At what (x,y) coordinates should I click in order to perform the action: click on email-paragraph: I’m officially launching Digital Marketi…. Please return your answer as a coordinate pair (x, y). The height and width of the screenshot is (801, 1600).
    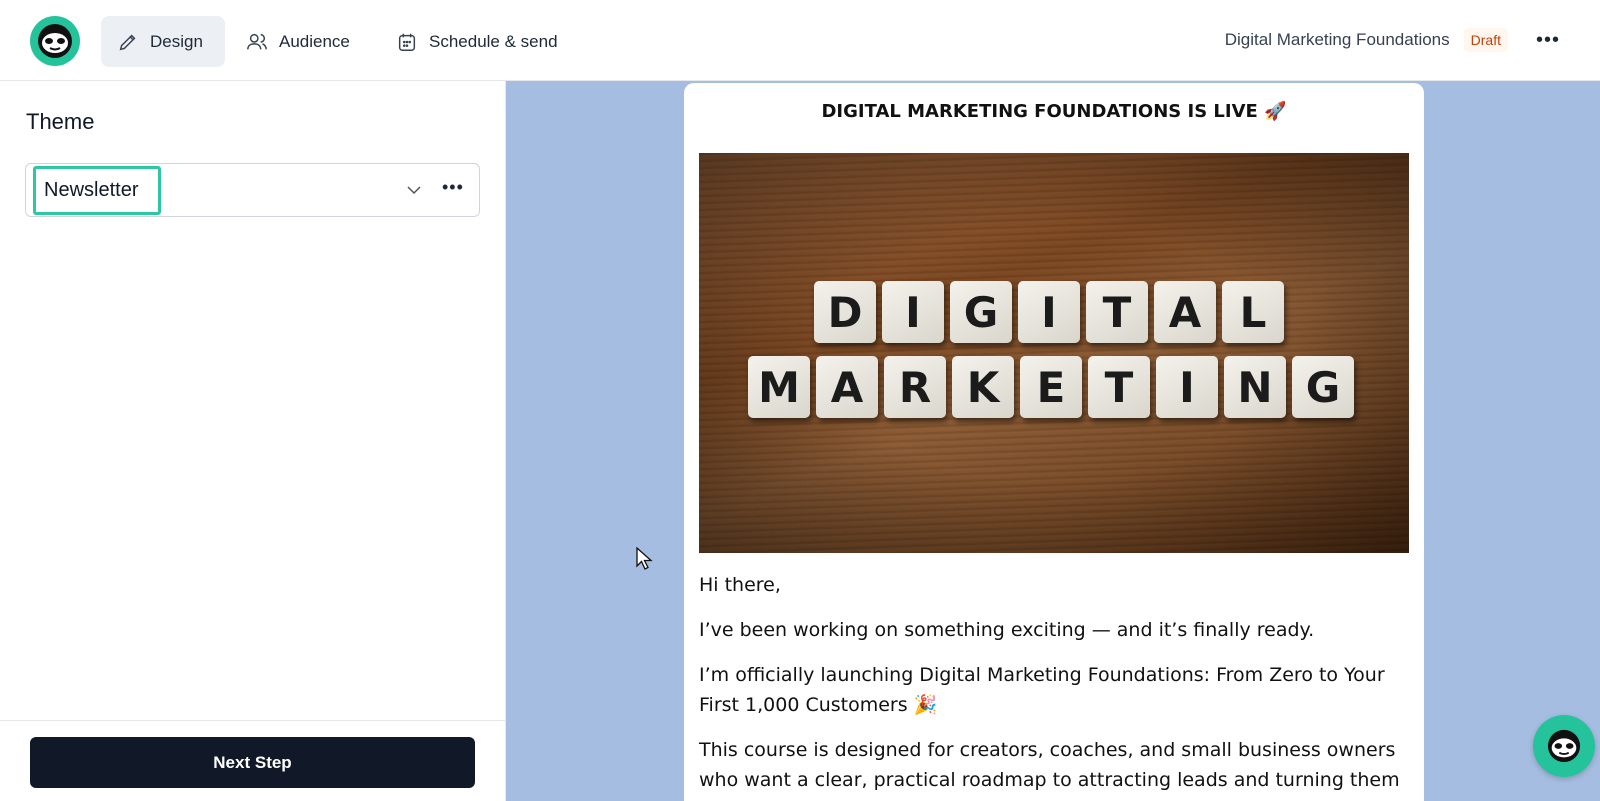
    Looking at the image, I should click on (1042, 690).